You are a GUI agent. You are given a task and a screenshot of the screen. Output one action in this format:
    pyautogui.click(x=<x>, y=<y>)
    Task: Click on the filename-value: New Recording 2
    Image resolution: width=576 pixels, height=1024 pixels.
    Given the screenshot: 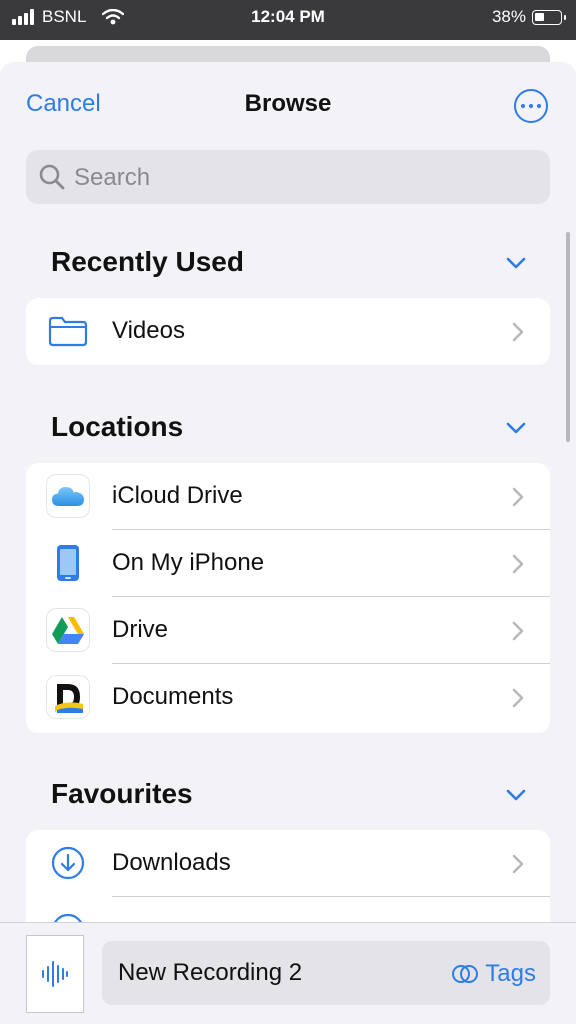 What is the action you would take?
    pyautogui.click(x=210, y=972)
    